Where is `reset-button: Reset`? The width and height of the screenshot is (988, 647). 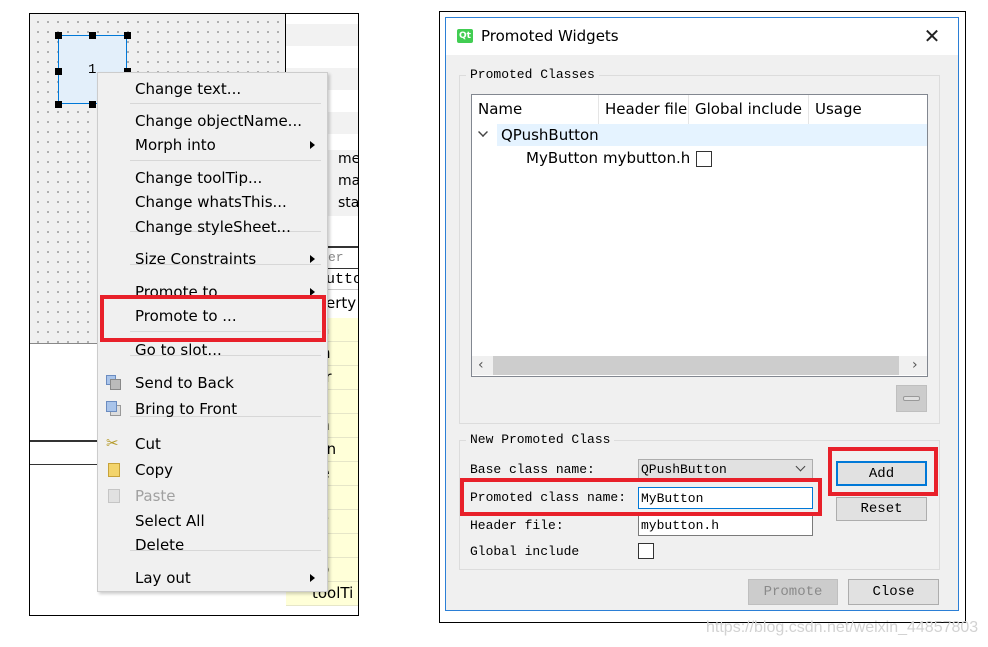 reset-button: Reset is located at coordinates (881, 509).